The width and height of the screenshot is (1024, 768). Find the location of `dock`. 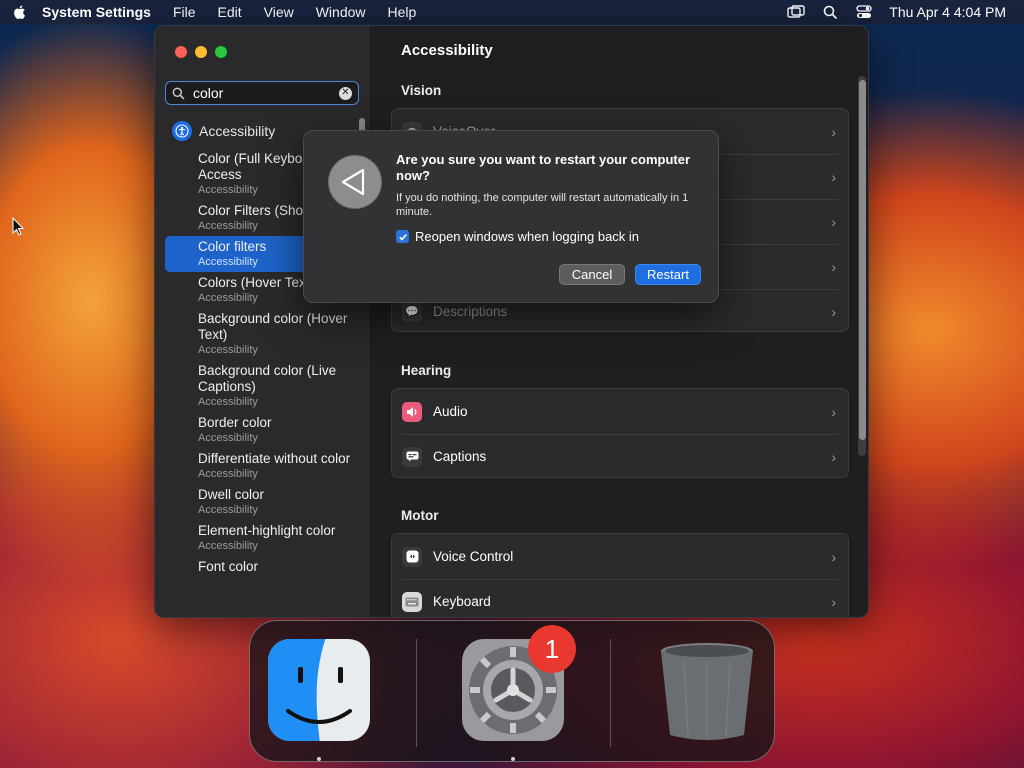

dock is located at coordinates (512, 691).